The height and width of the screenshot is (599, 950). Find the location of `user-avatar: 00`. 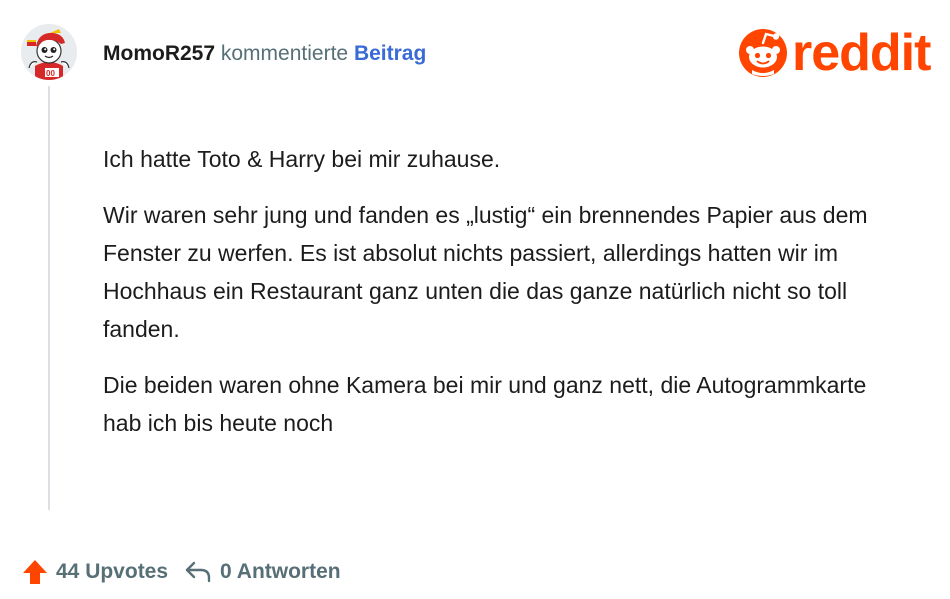

user-avatar: 00 is located at coordinates (49, 52).